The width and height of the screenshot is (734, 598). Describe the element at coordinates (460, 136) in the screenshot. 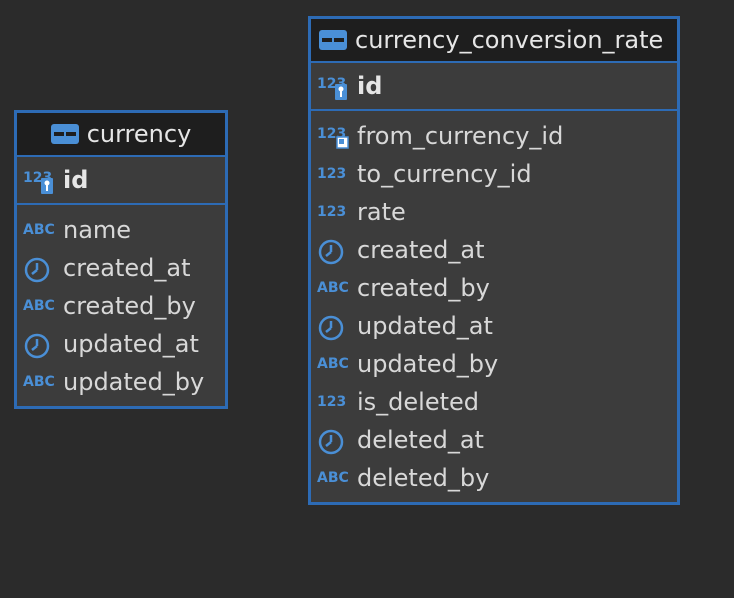

I see `column-name: from_currency_id` at that location.